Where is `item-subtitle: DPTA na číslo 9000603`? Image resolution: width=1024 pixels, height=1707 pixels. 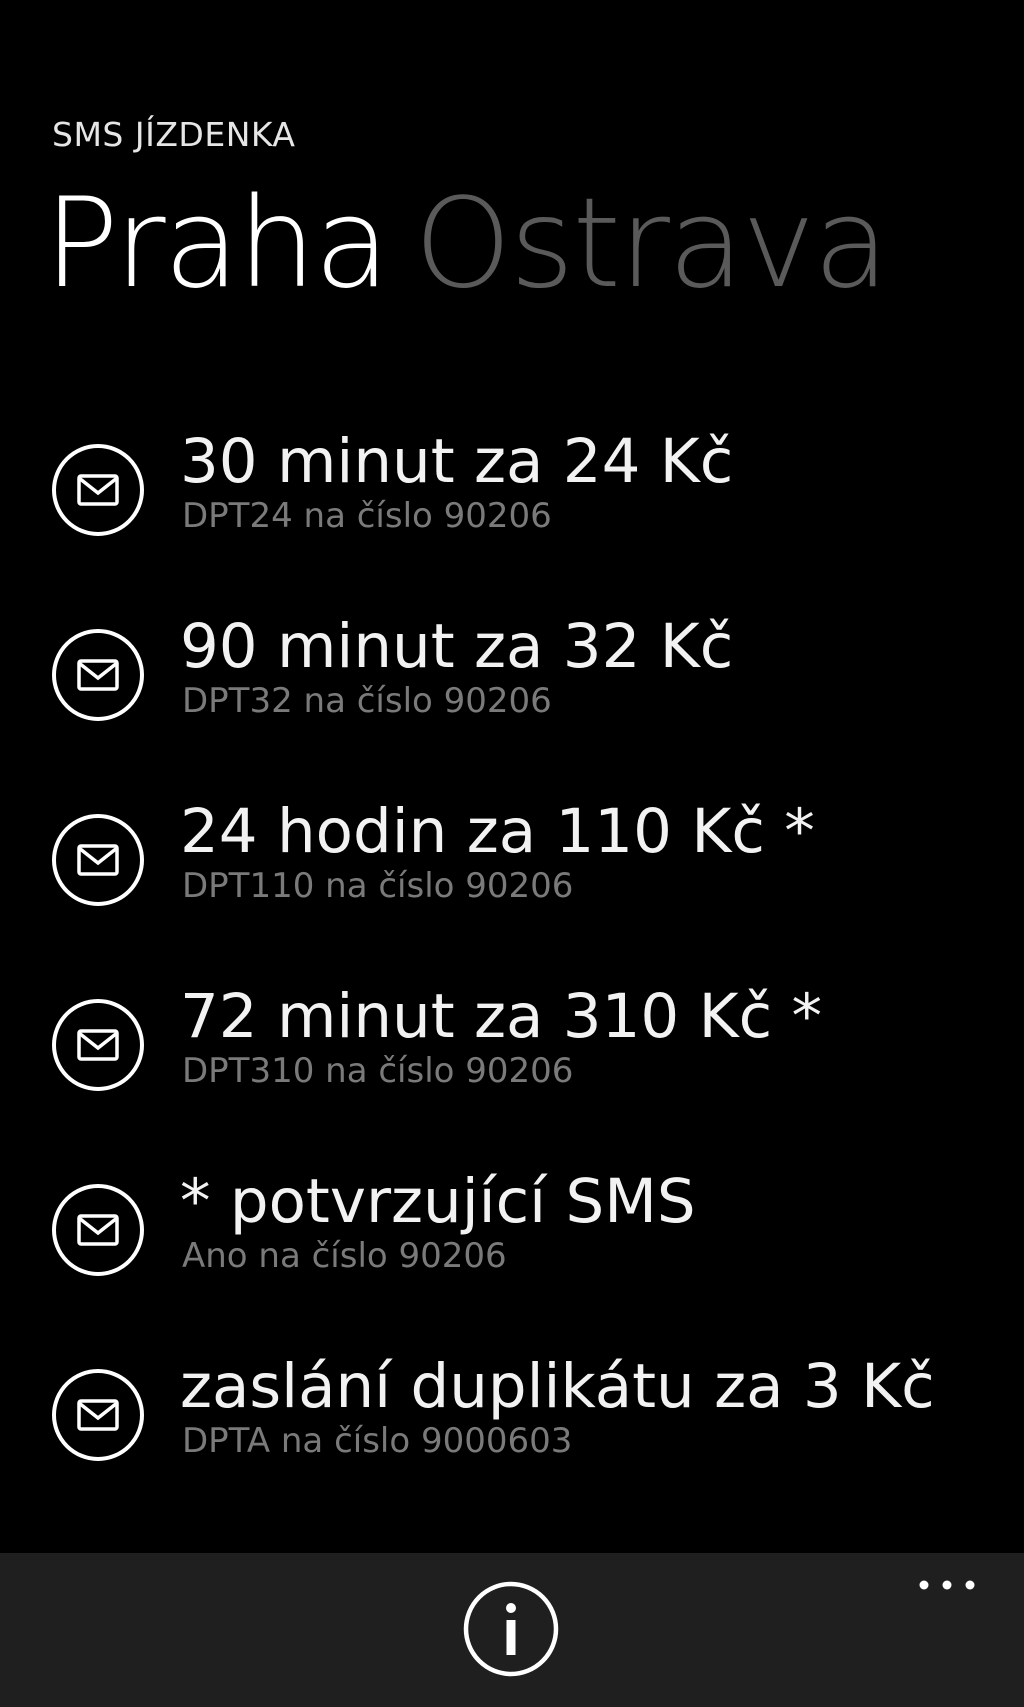 item-subtitle: DPTA na číslo 9000603 is located at coordinates (377, 1441).